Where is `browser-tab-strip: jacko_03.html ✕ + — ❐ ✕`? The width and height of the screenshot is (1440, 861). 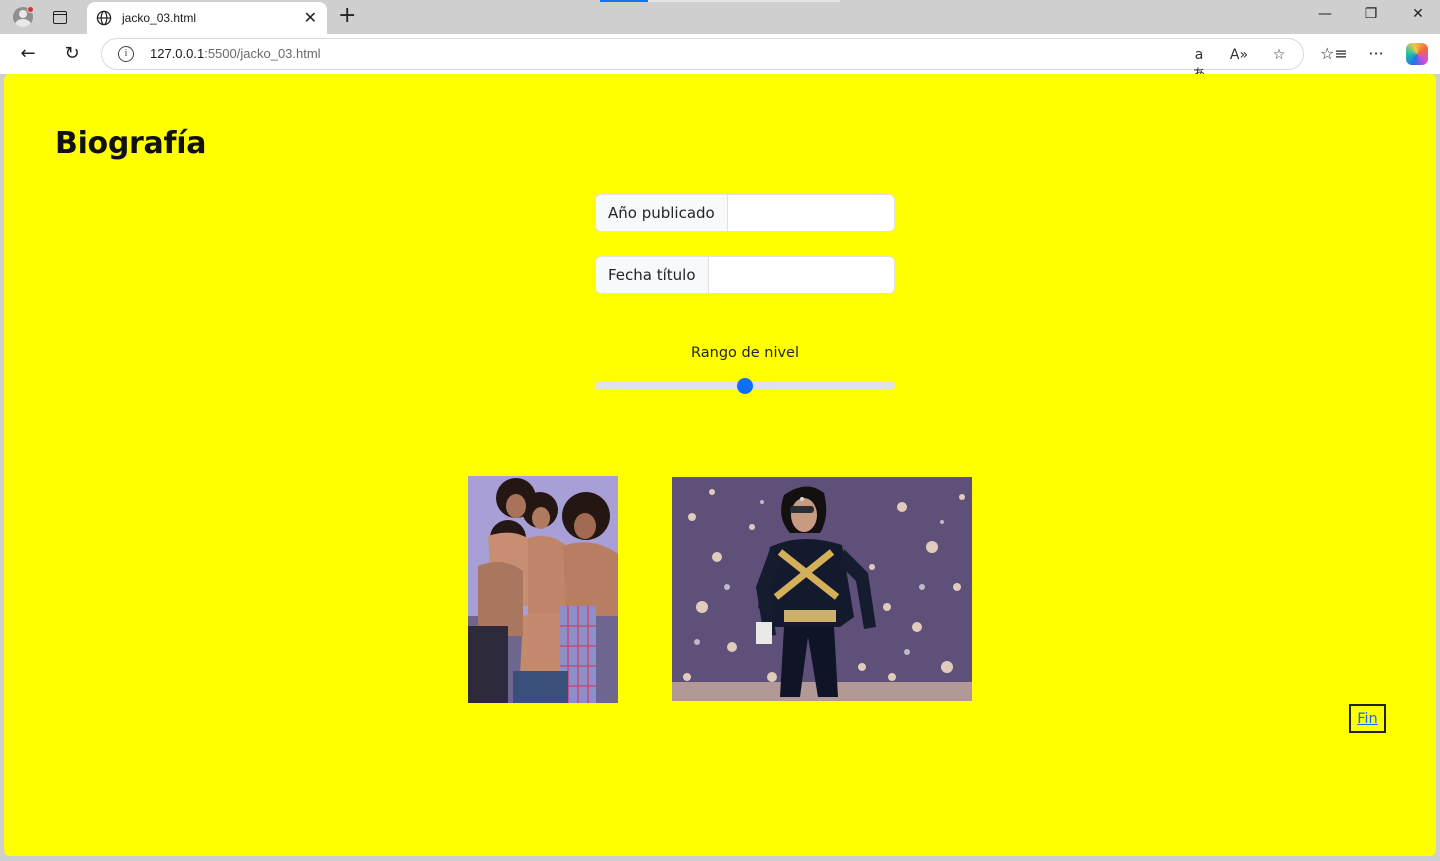
browser-tab-strip: jacko_03.html ✕ + — ❐ ✕ is located at coordinates (720, 17).